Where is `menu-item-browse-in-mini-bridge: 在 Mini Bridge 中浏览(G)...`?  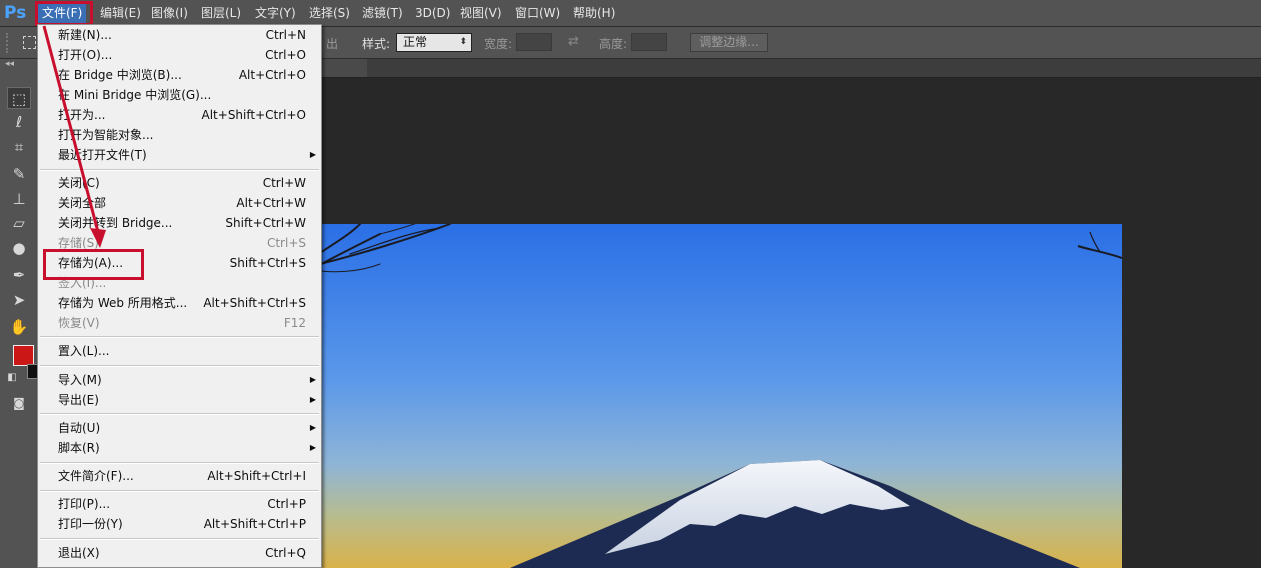 menu-item-browse-in-mini-bridge: 在 Mini Bridge 中浏览(G)... is located at coordinates (182, 95).